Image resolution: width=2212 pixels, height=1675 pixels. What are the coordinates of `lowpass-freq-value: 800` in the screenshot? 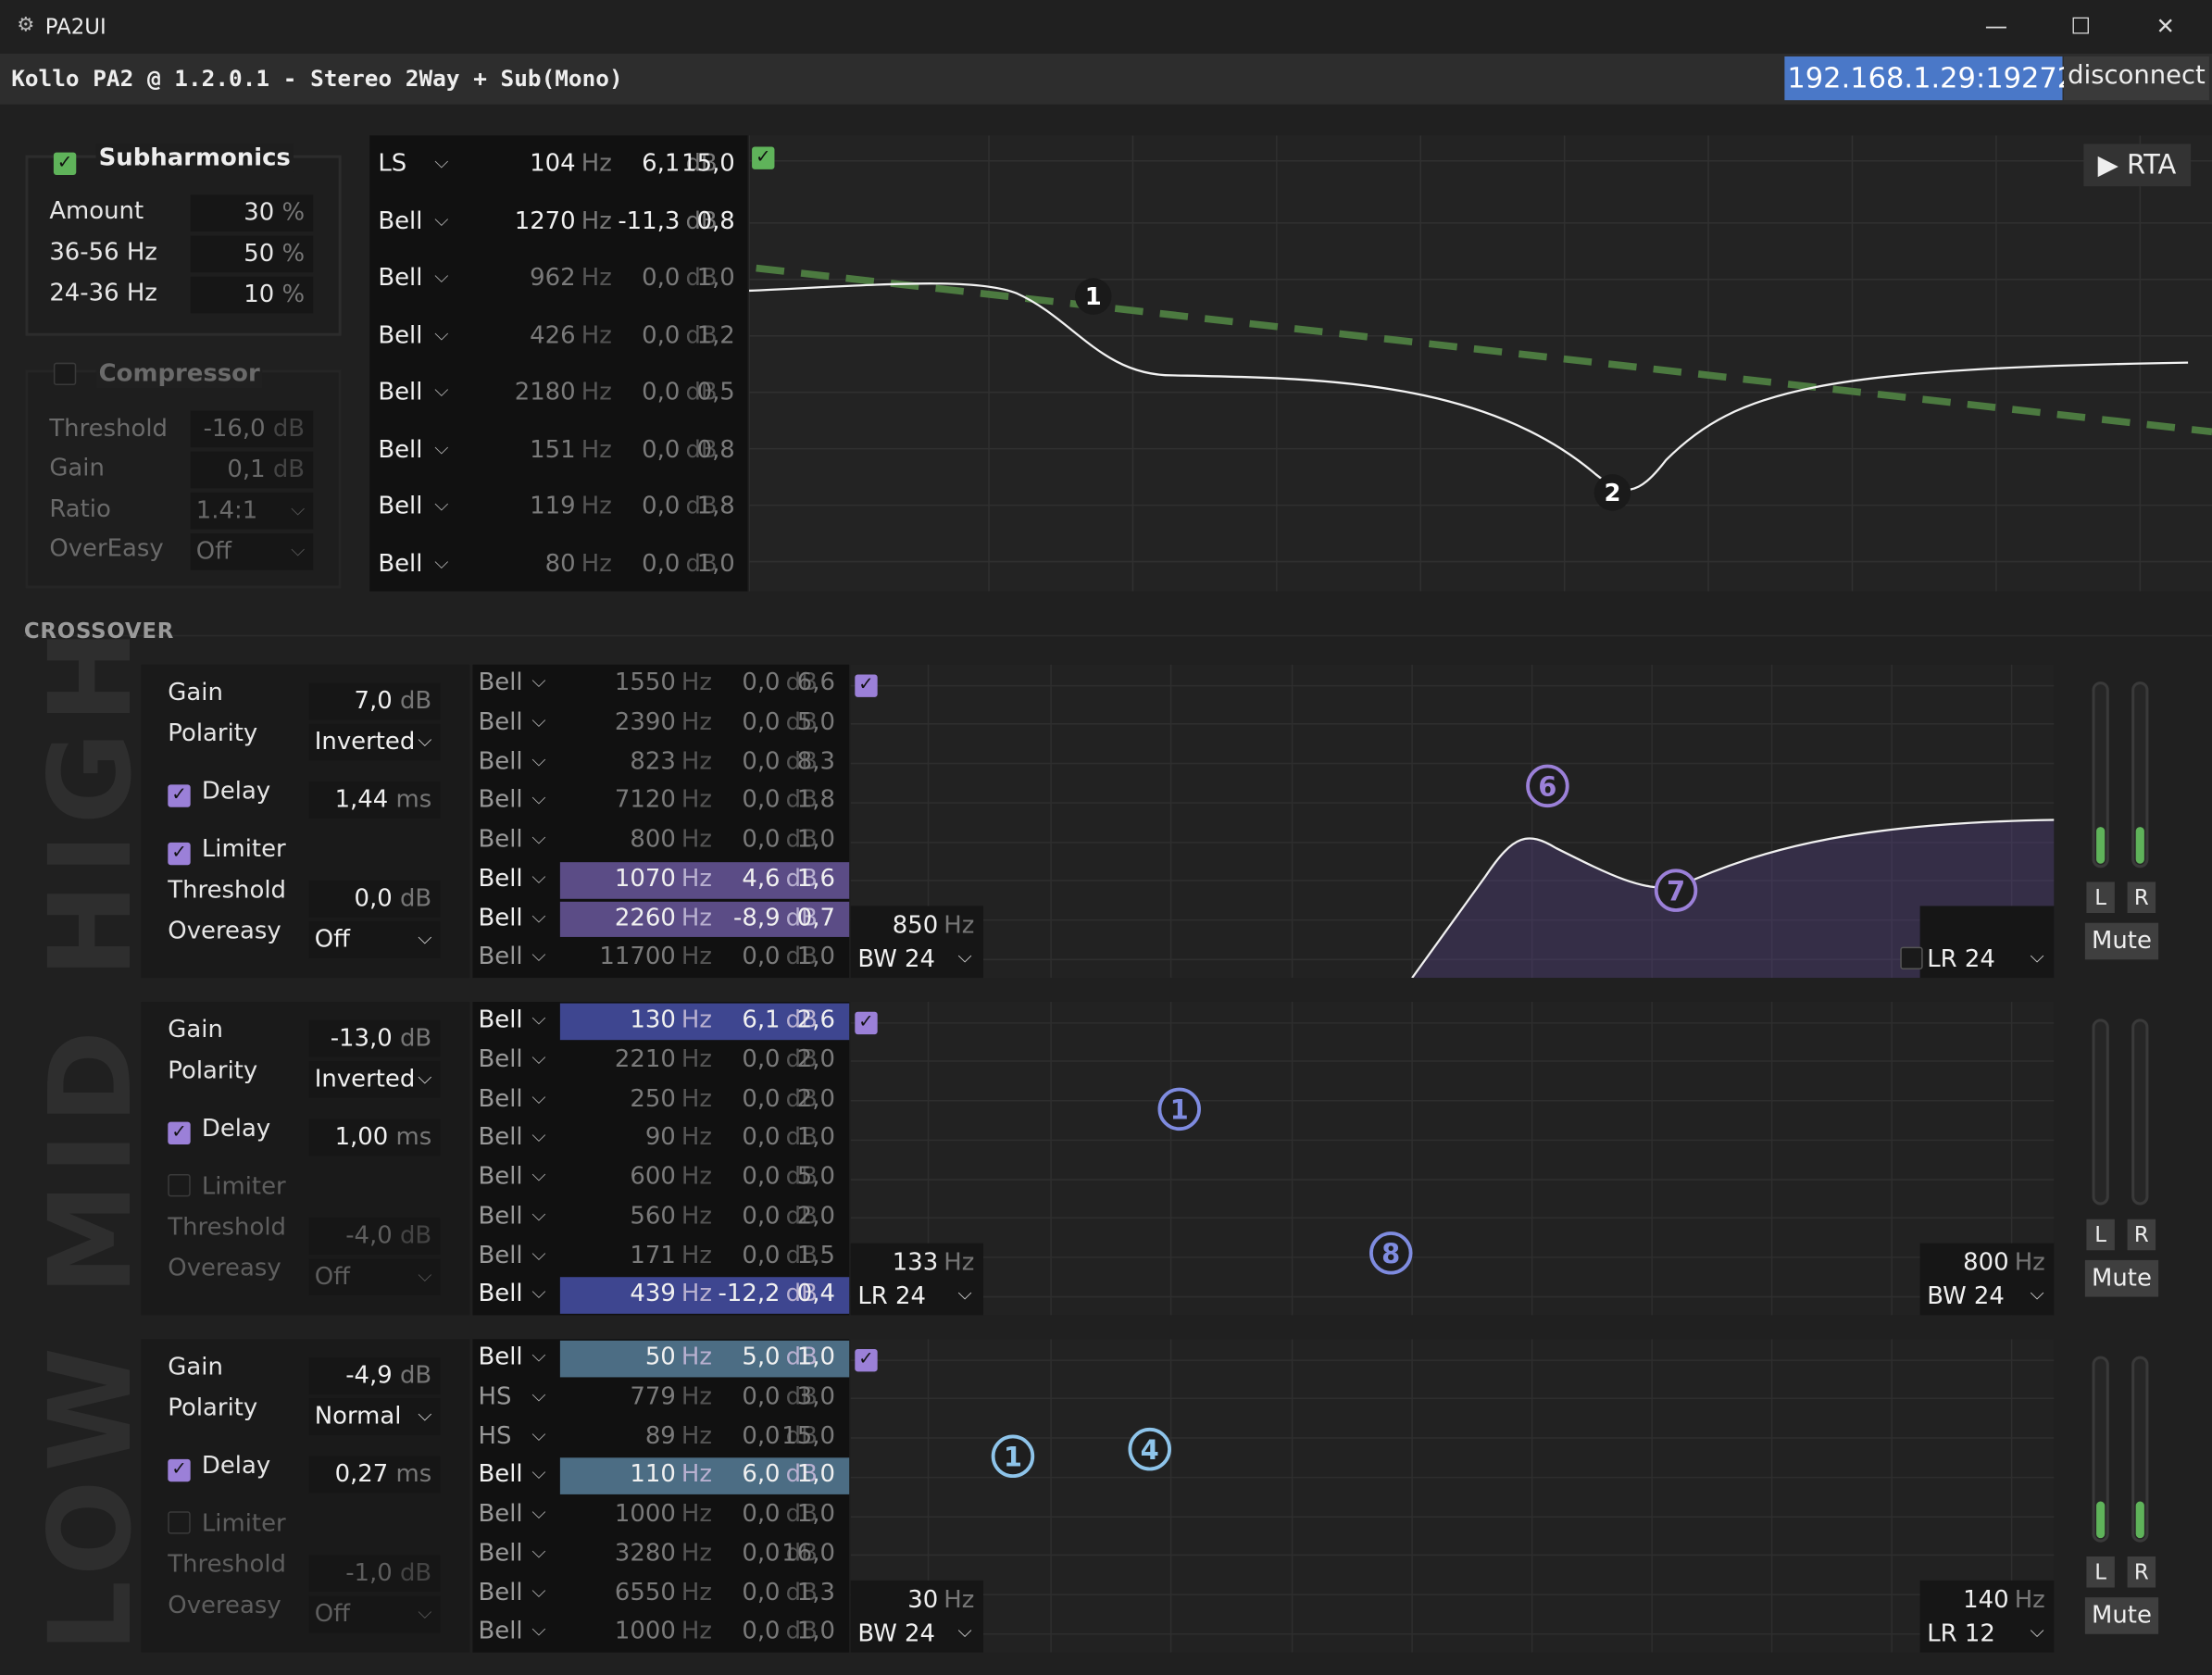 It's located at (1985, 1263).